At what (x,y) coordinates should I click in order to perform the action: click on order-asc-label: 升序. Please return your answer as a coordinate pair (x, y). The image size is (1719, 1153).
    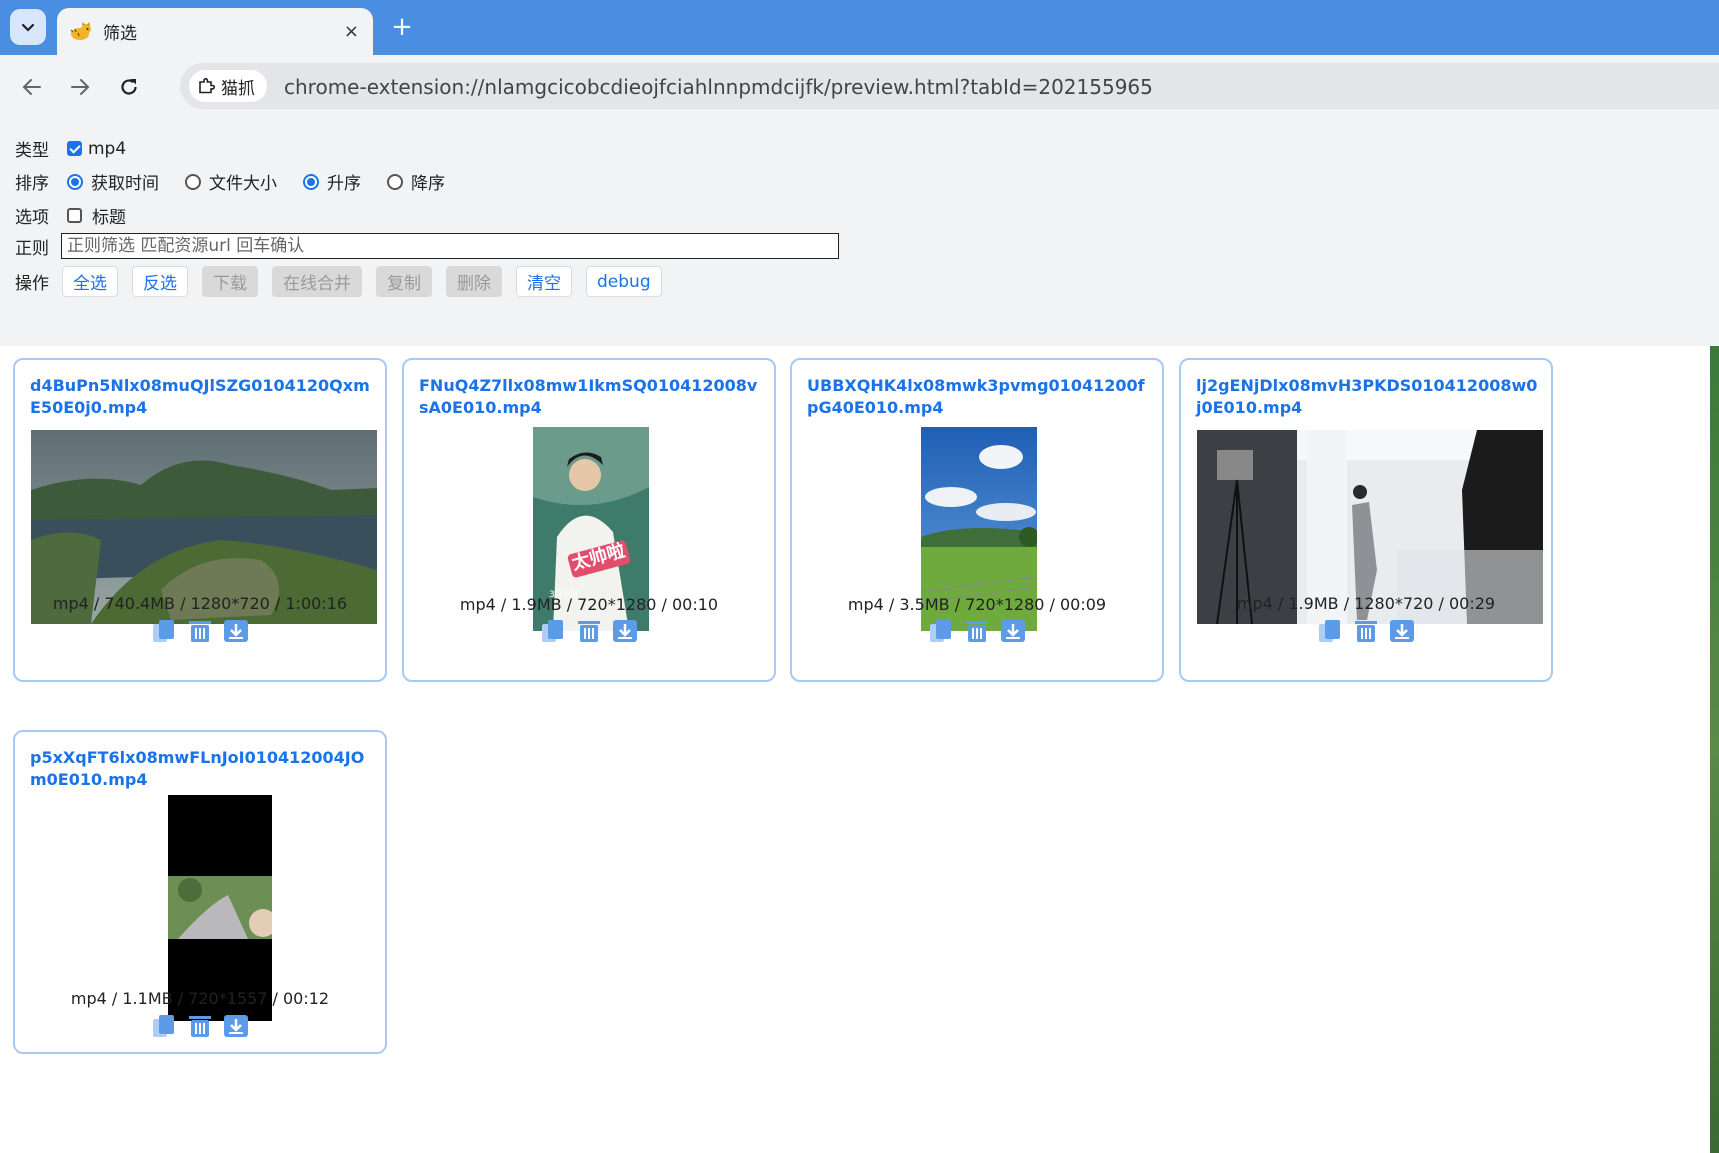
    Looking at the image, I should click on (344, 184).